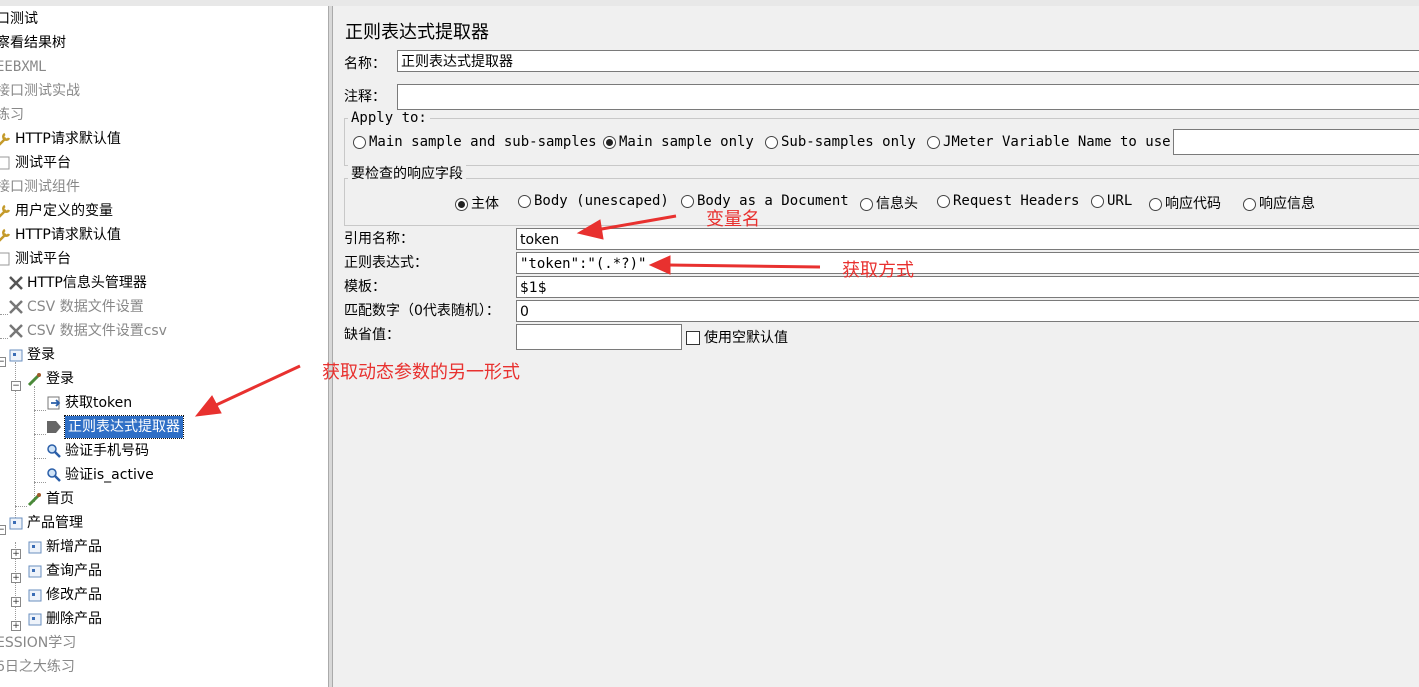  What do you see at coordinates (733, 219) in the screenshot?
I see `annotation-variable-name: 变量名` at bounding box center [733, 219].